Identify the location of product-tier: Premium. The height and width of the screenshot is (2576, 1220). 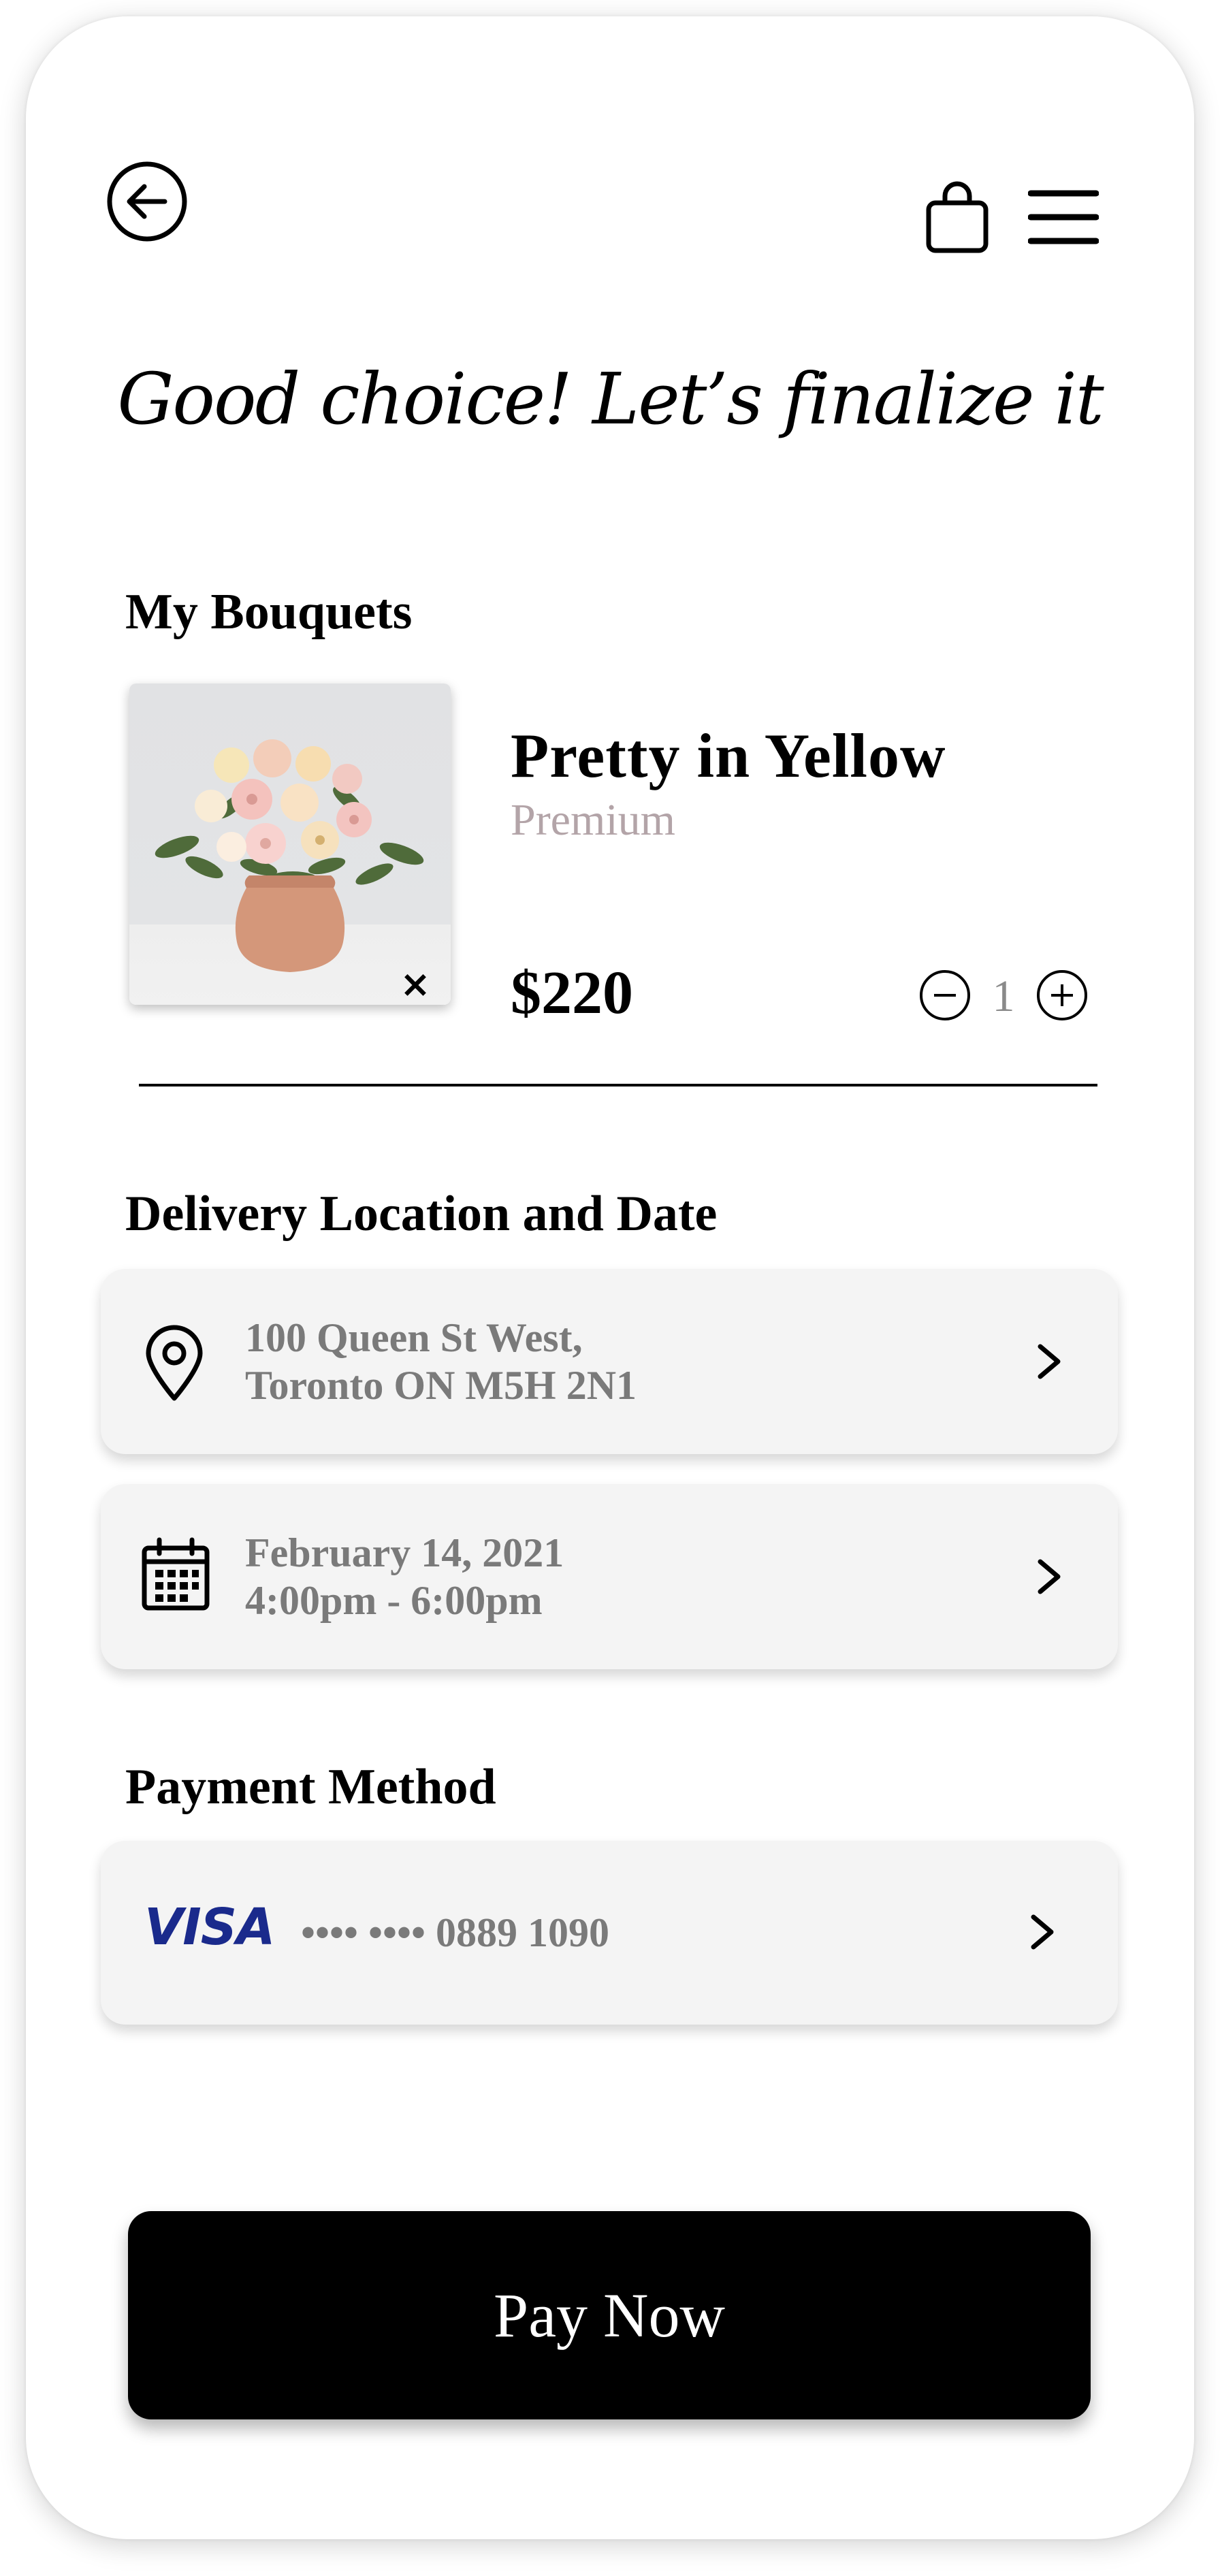
(593, 820).